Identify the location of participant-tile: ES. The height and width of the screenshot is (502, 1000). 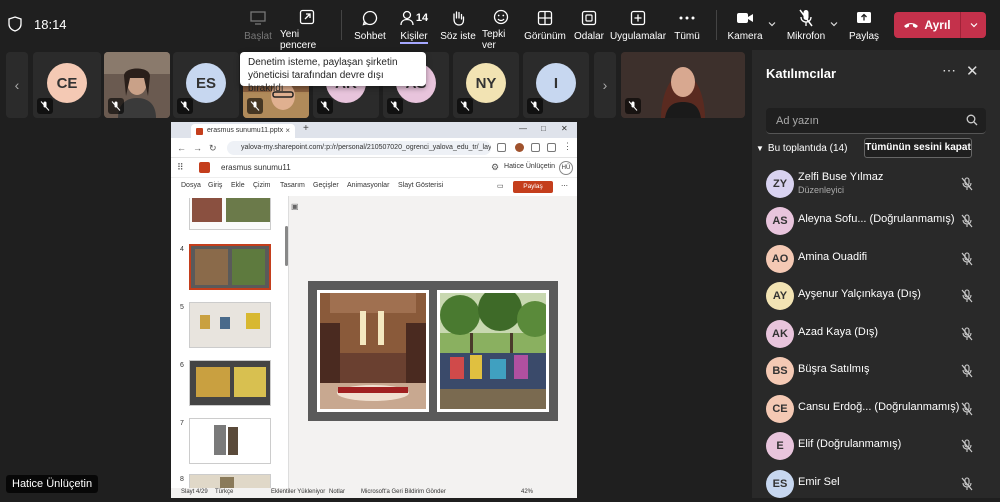
(206, 85).